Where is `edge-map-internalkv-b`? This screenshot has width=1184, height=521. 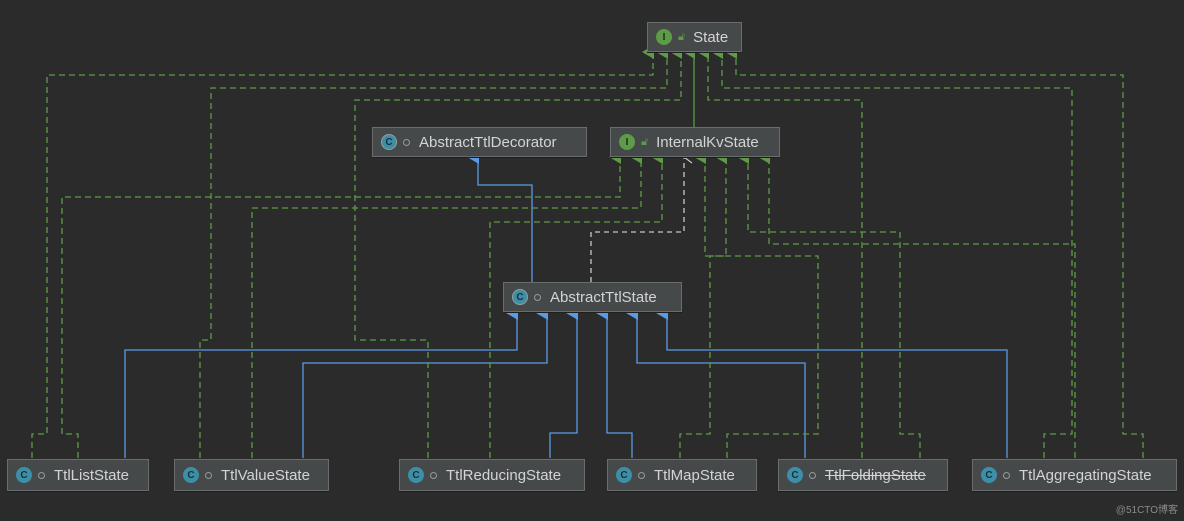 edge-map-internalkv-b is located at coordinates (756, 304).